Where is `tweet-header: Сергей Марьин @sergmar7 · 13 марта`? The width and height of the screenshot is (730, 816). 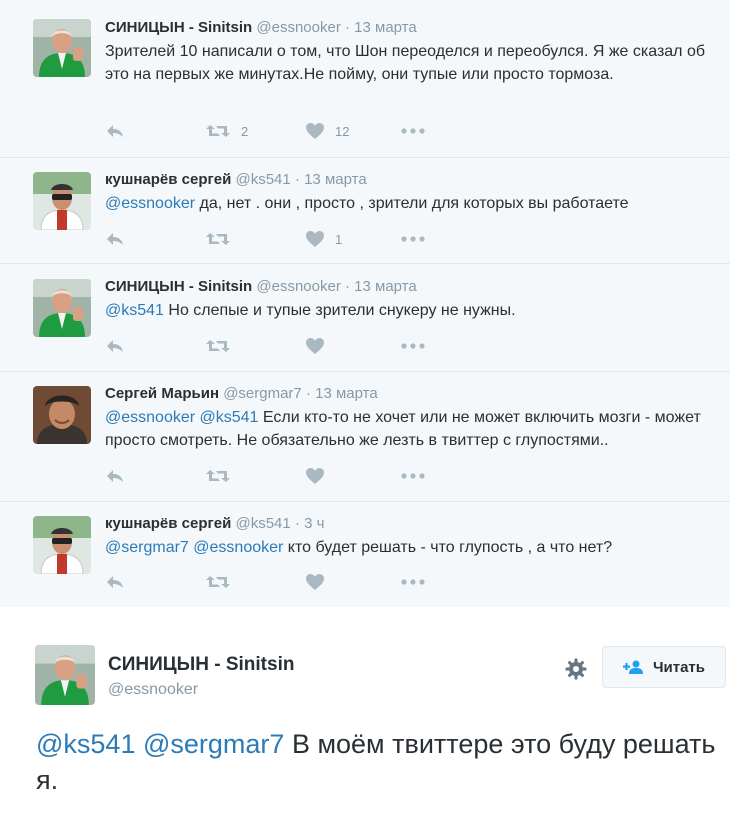 tweet-header: Сергей Марьин @sergmar7 · 13 марта is located at coordinates (241, 394).